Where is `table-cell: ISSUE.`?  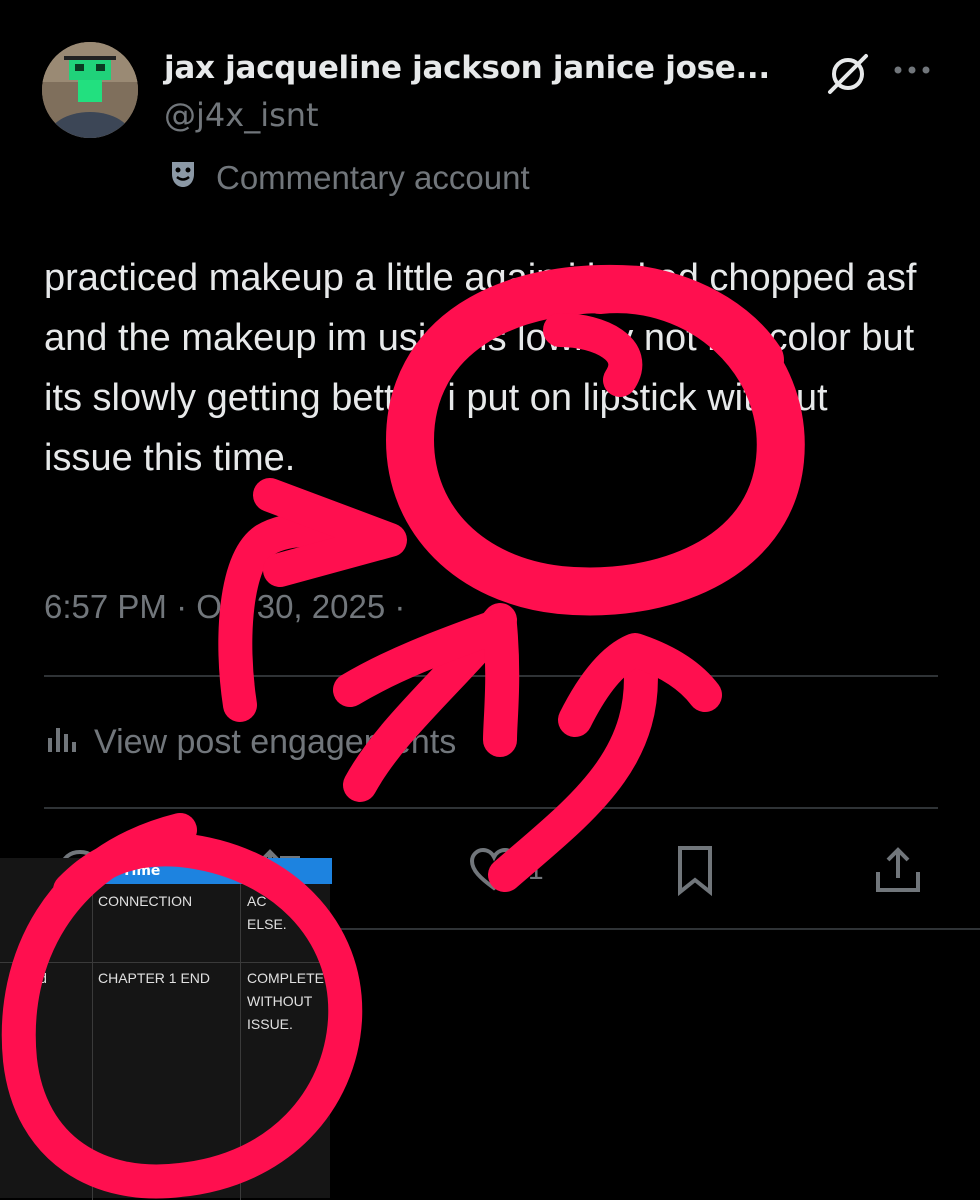 table-cell: ISSUE. is located at coordinates (270, 1024).